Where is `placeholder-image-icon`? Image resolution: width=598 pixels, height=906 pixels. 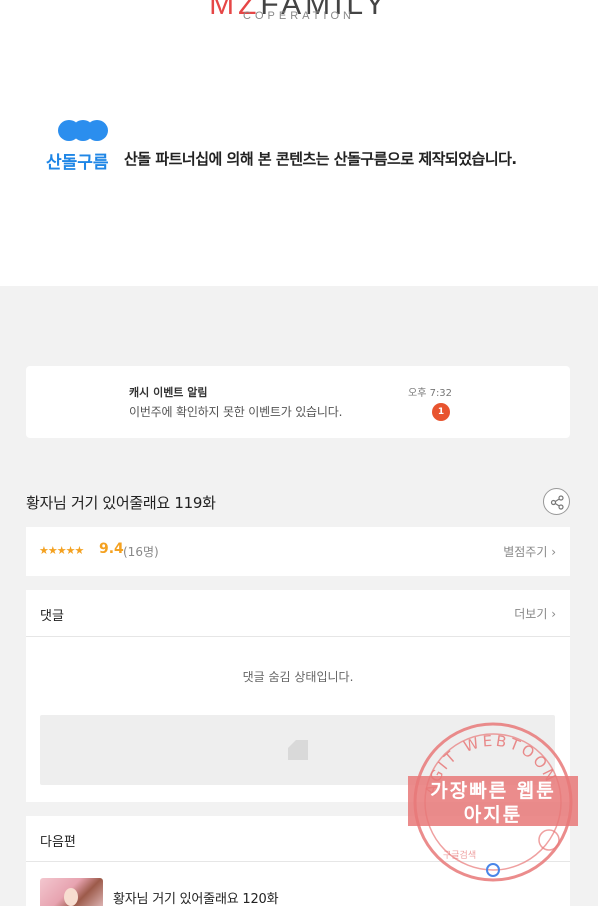 placeholder-image-icon is located at coordinates (298, 750).